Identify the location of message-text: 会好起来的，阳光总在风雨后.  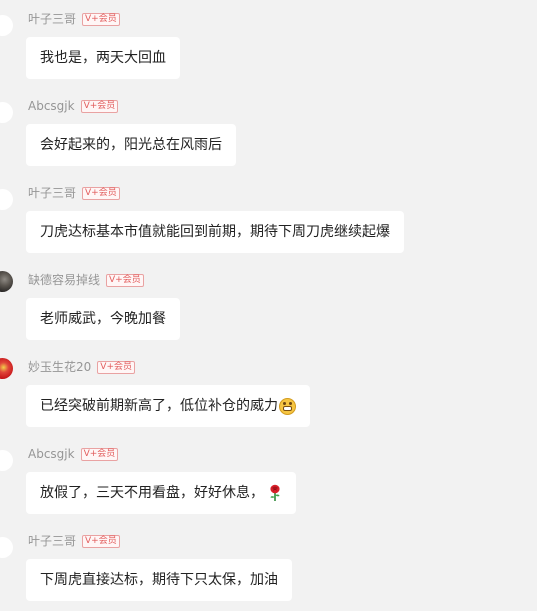
(131, 145).